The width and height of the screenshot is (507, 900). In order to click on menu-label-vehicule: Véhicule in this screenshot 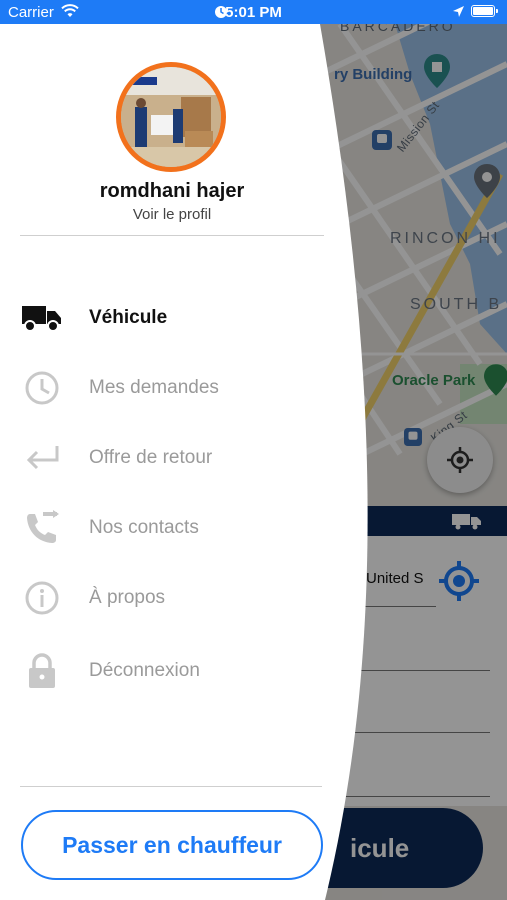, I will do `click(128, 317)`.